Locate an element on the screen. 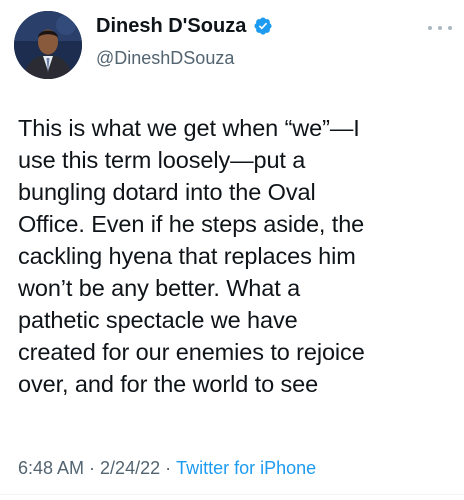  author-handle: @DineshDSouza is located at coordinates (165, 58).